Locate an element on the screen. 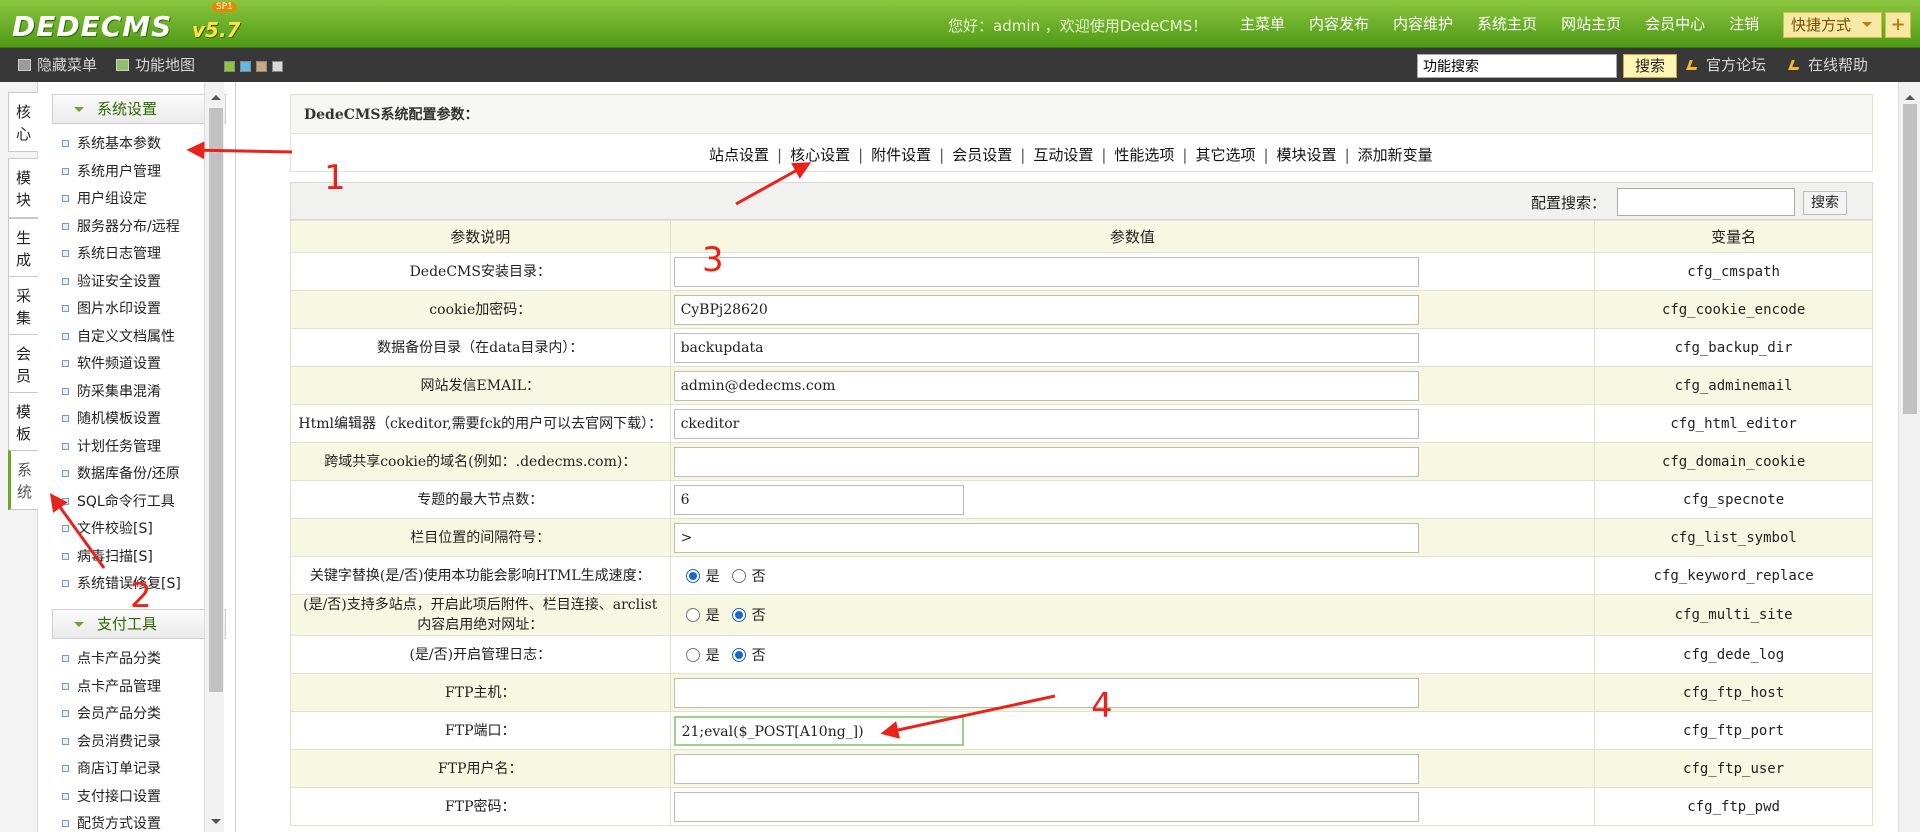 This screenshot has width=1920, height=832. nav-member-center: 会员中心 is located at coordinates (1675, 24).